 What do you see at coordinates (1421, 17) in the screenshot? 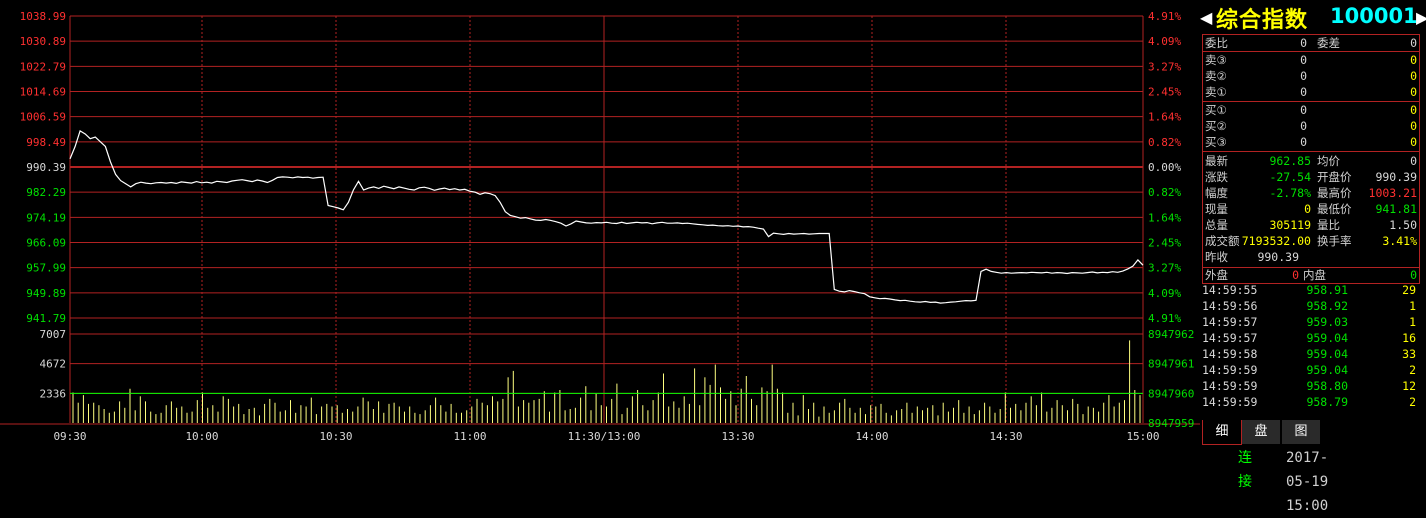
I see `next-stock-icon: ▶` at bounding box center [1421, 17].